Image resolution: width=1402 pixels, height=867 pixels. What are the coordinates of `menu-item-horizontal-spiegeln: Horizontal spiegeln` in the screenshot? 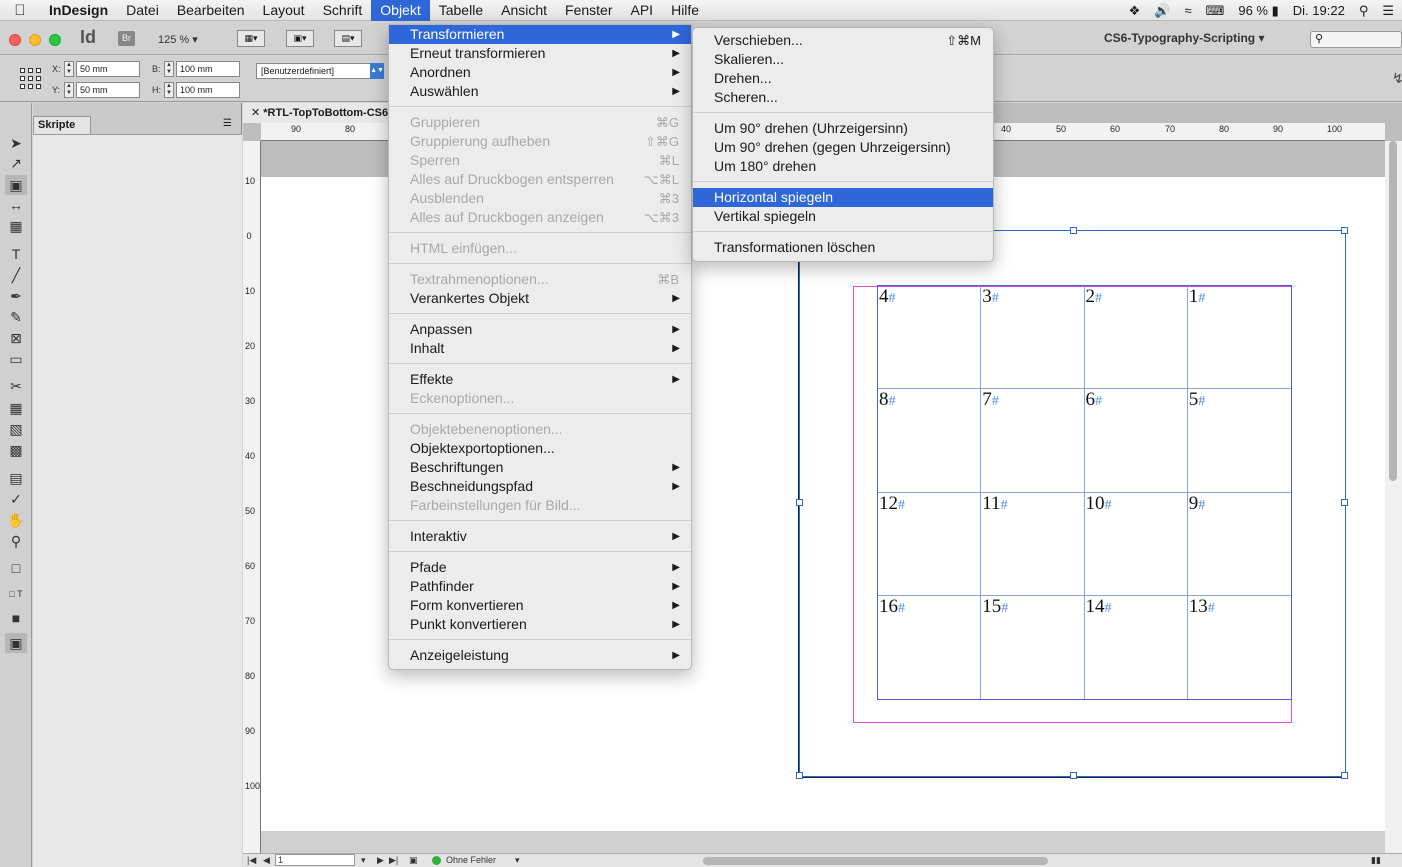 It's located at (843, 197).